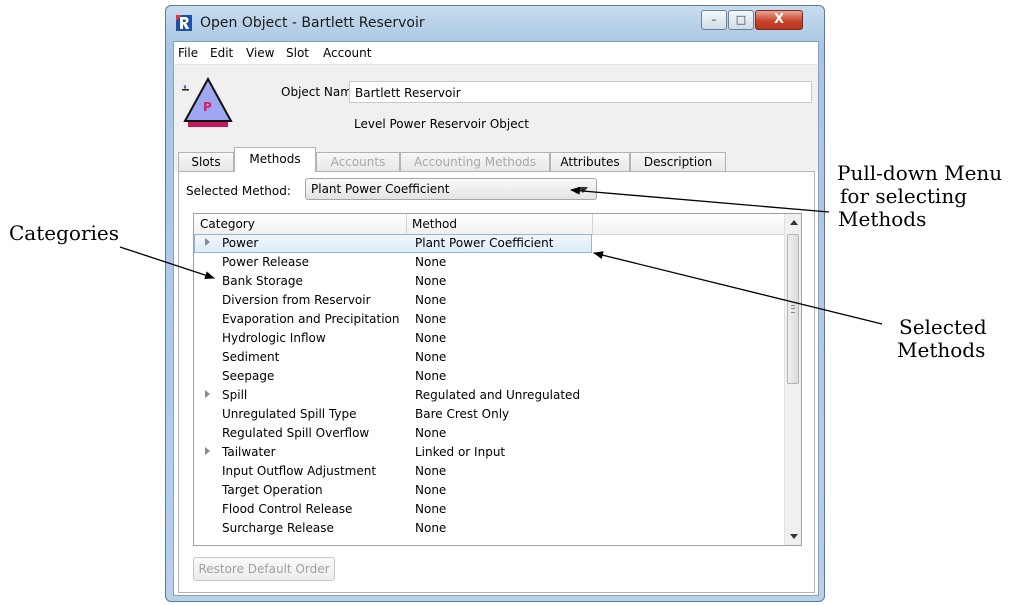  I want to click on tab-accounts: Accounts, so click(358, 162).